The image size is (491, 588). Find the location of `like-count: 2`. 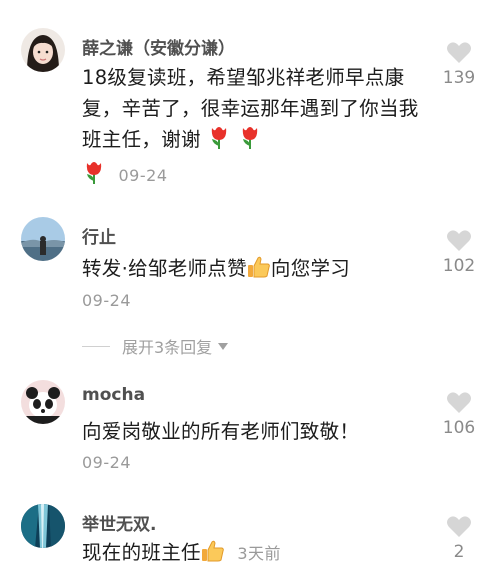

like-count: 2 is located at coordinates (459, 552).